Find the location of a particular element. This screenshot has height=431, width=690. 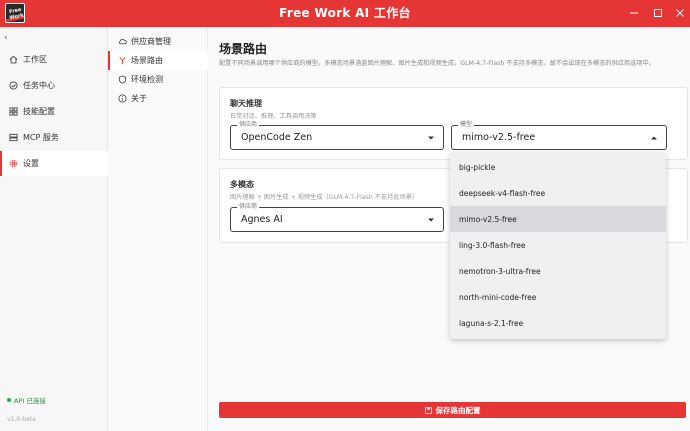

dropdown-option: nemotron-3-ultra-free is located at coordinates (558, 271).